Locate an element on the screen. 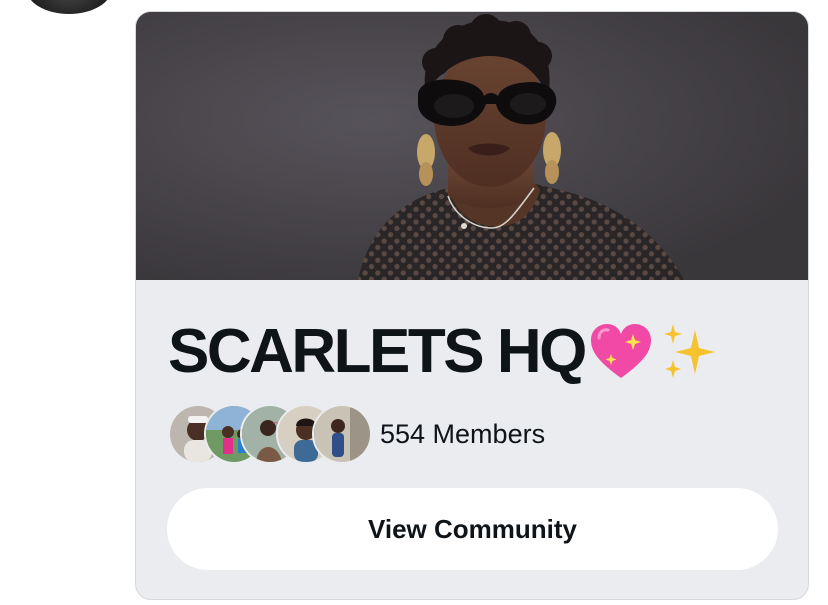 This screenshot has height=605, width=828. member-count: 554 Members is located at coordinates (462, 434).